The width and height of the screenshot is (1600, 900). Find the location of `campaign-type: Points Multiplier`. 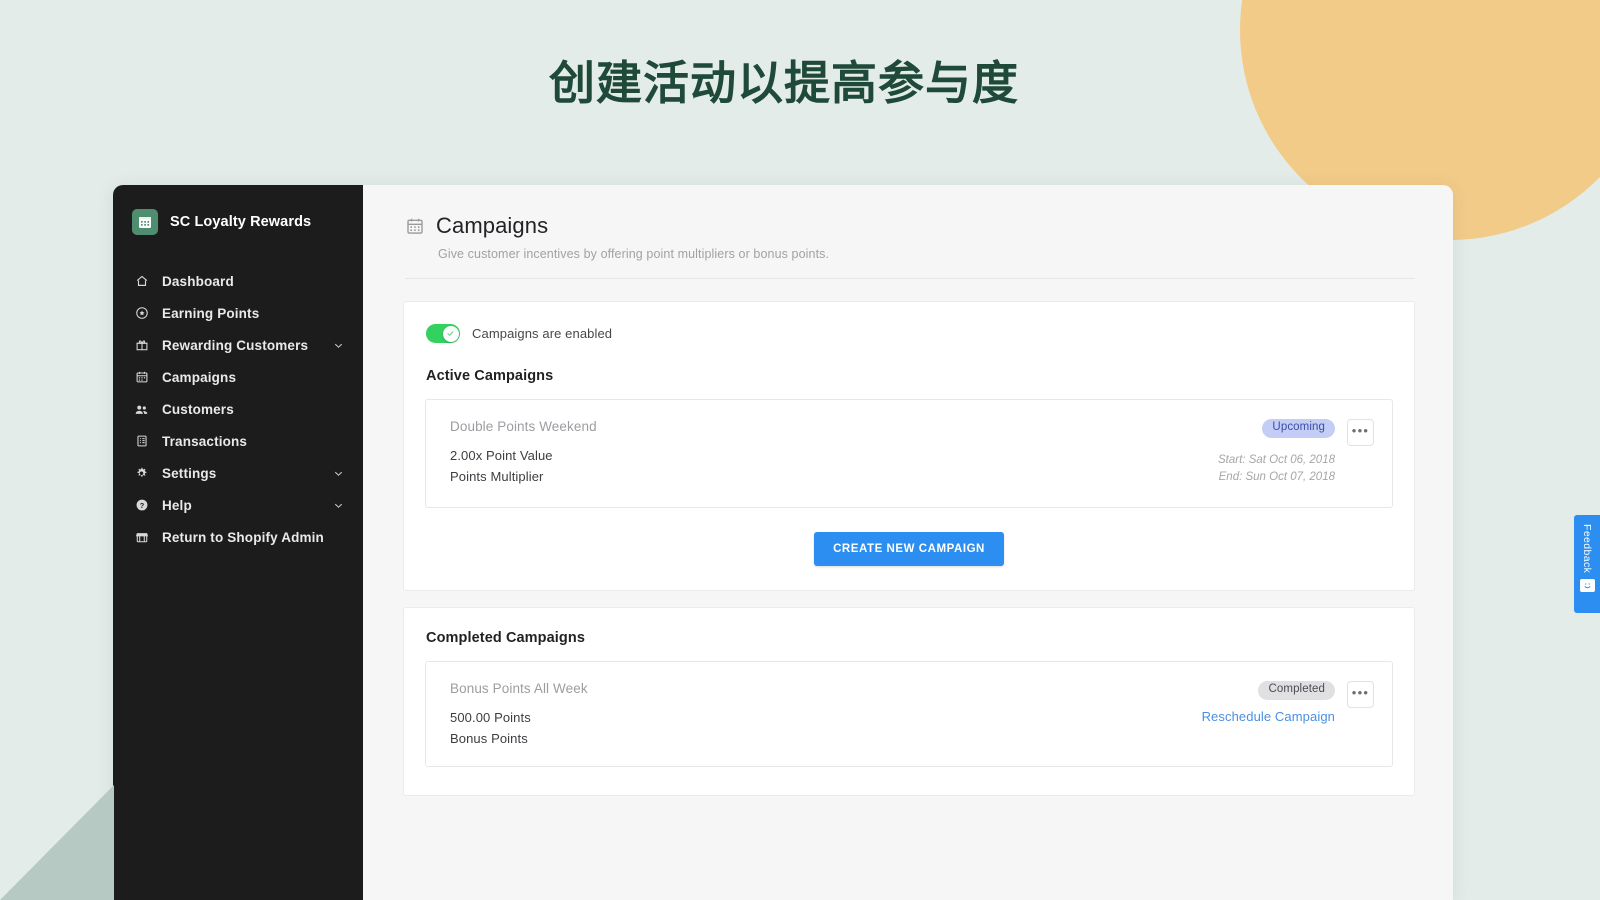

campaign-type: Points Multiplier is located at coordinates (497, 476).